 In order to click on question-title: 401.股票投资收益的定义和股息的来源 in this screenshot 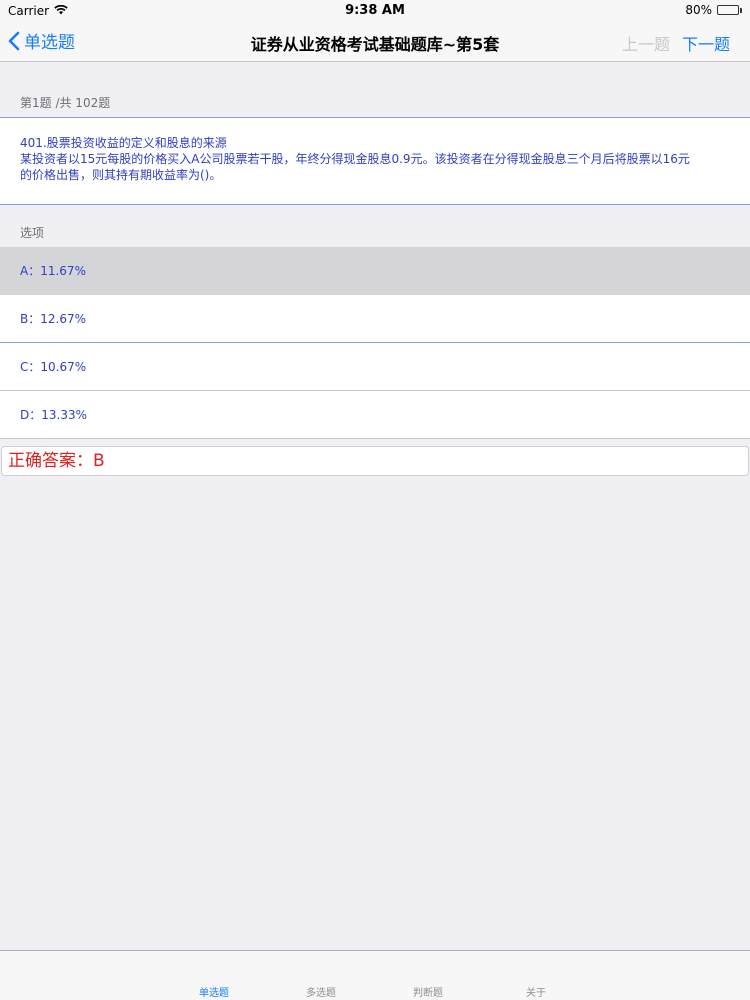, I will do `click(123, 143)`.